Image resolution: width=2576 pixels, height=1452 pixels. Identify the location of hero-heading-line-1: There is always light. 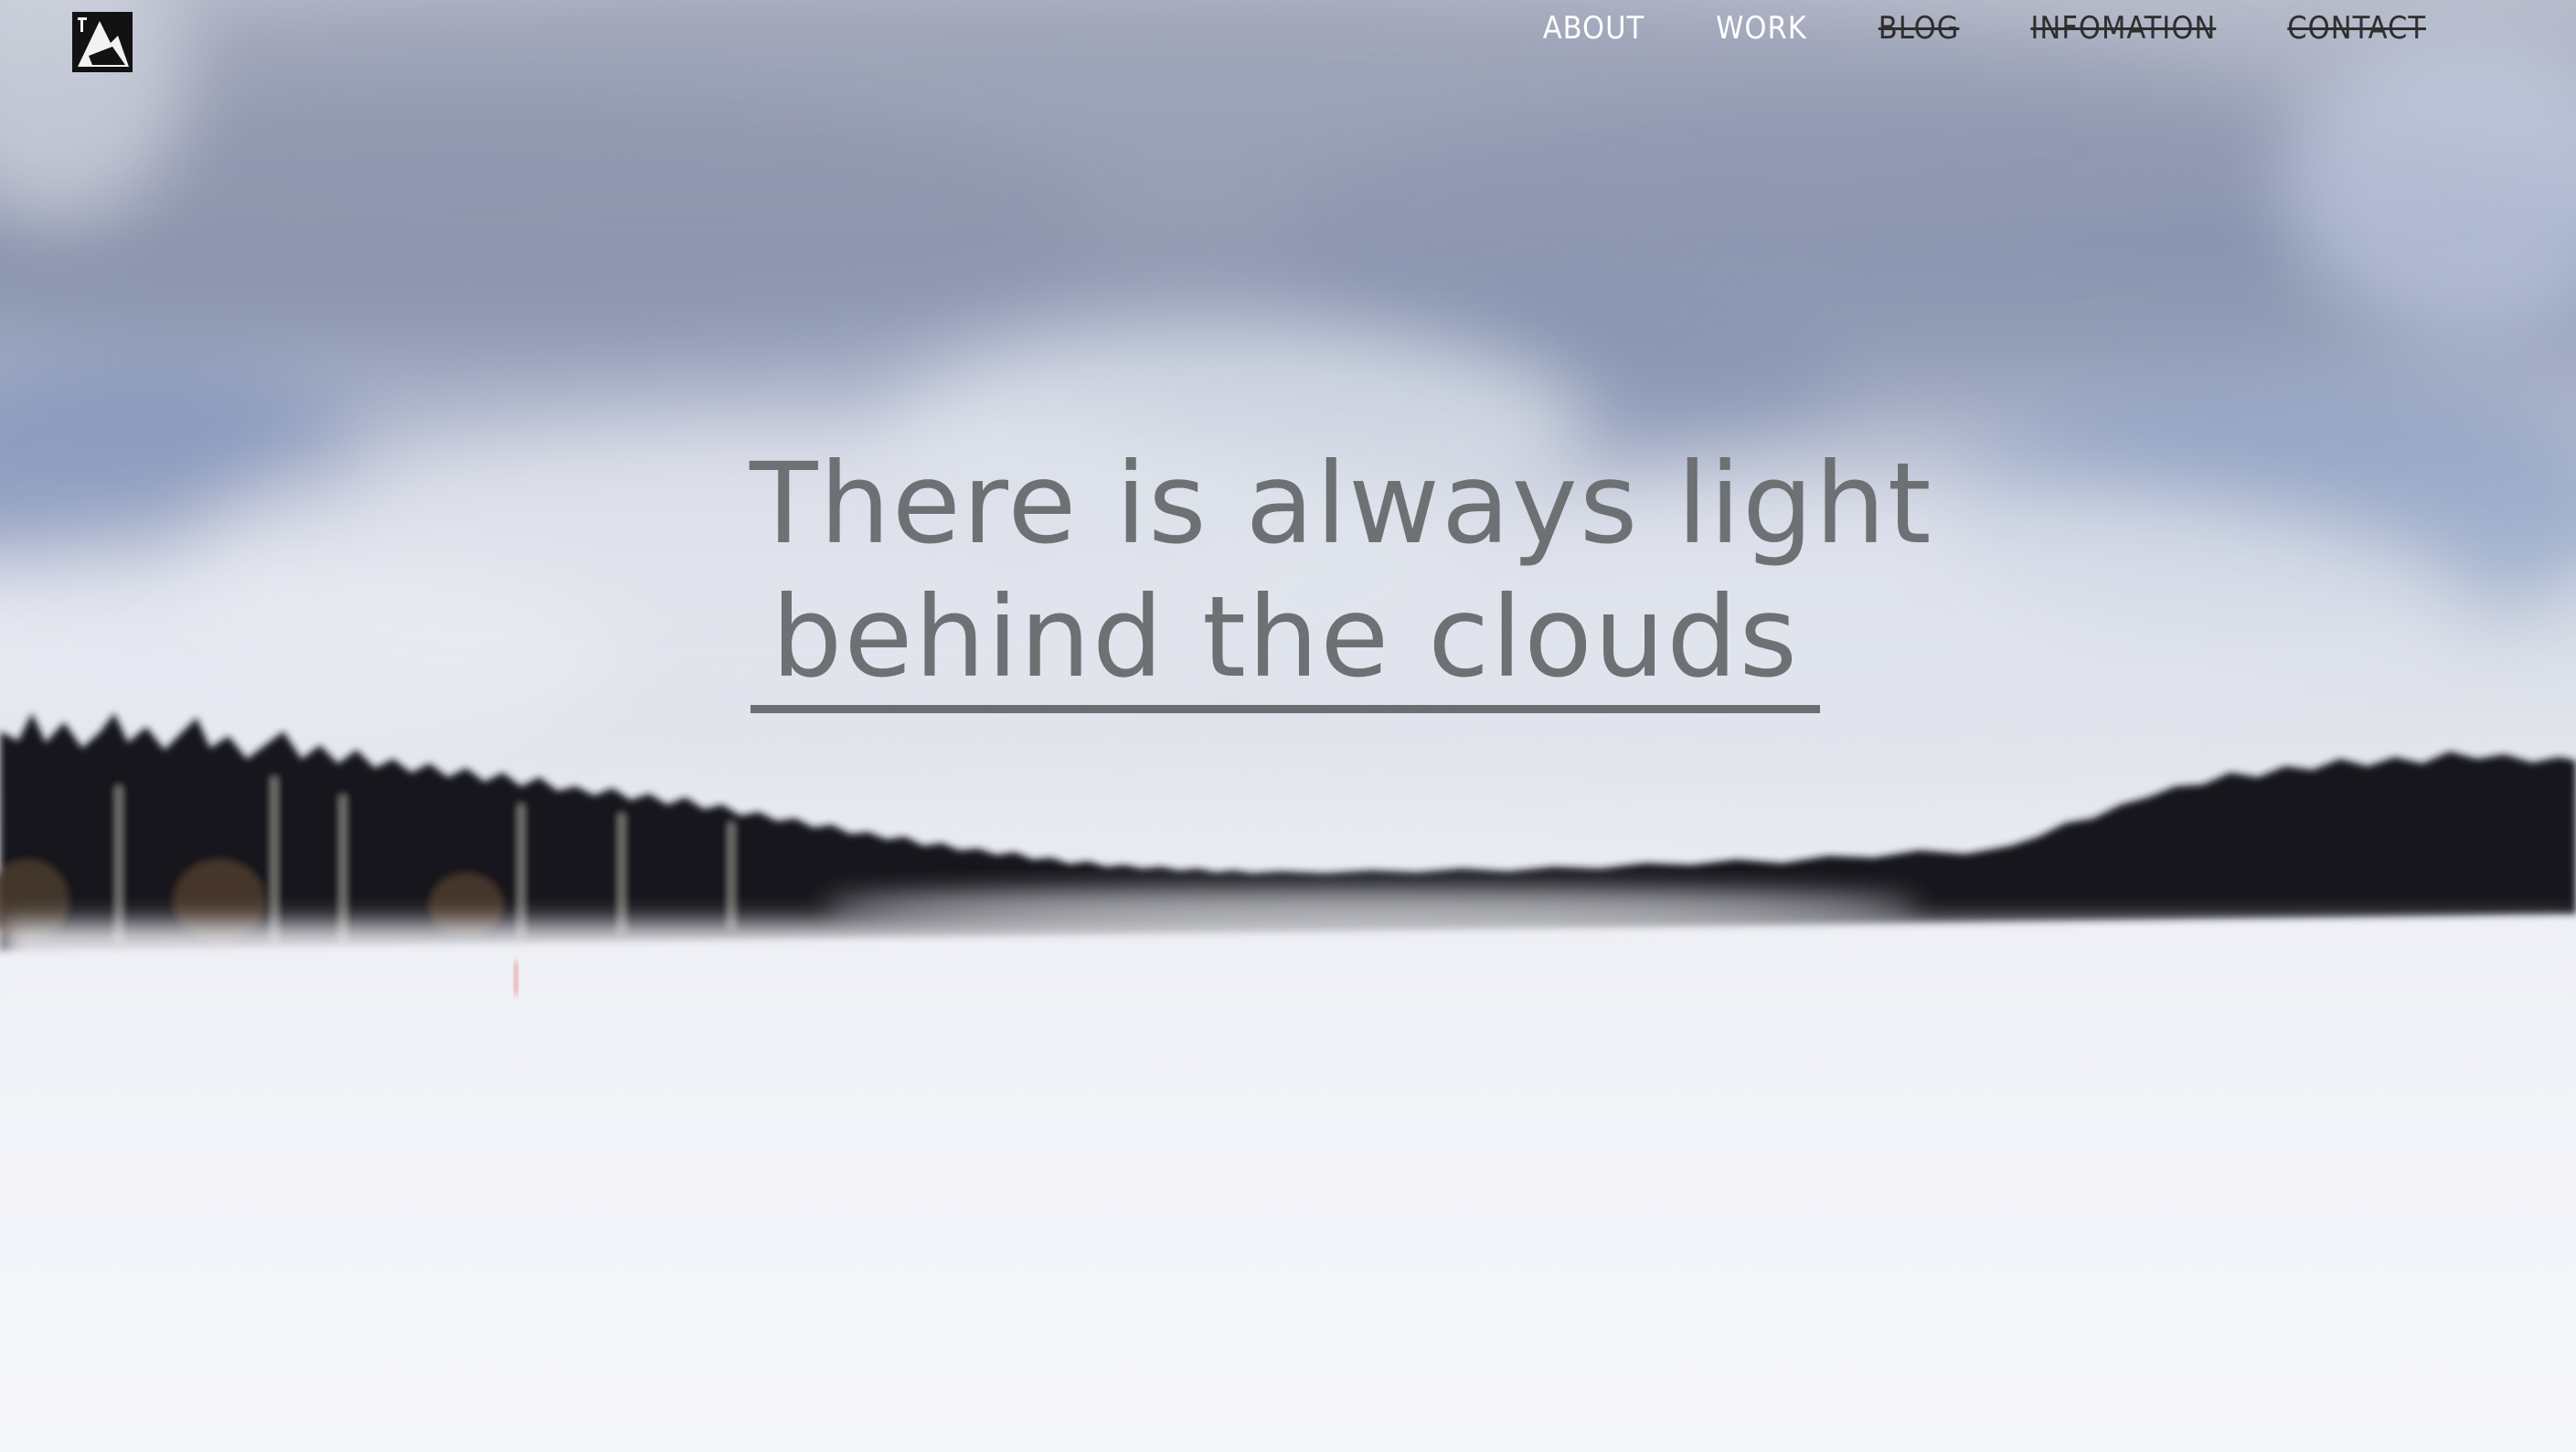
(1341, 504).